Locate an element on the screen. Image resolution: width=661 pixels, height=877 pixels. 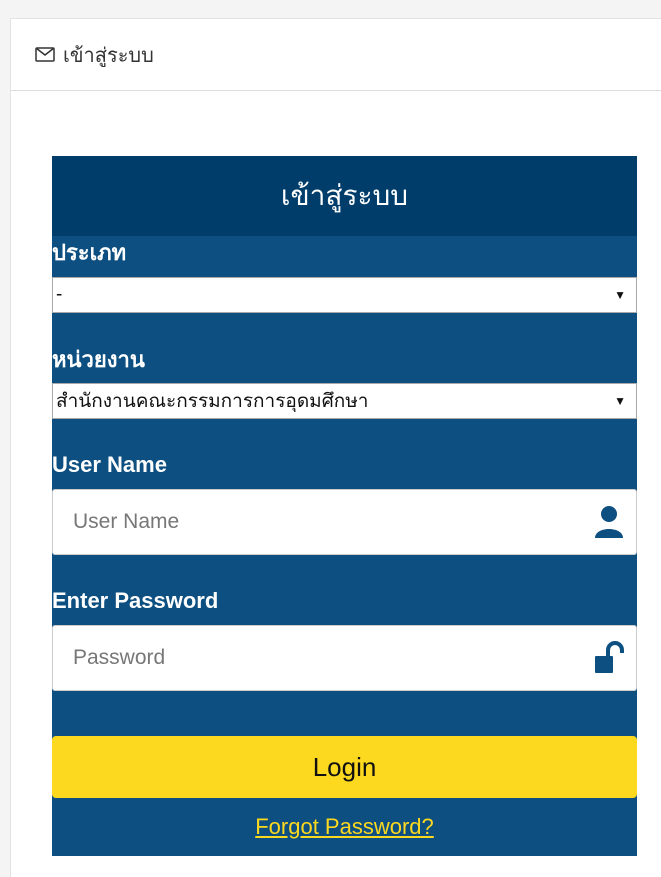
type-select-value: - is located at coordinates (59, 294).